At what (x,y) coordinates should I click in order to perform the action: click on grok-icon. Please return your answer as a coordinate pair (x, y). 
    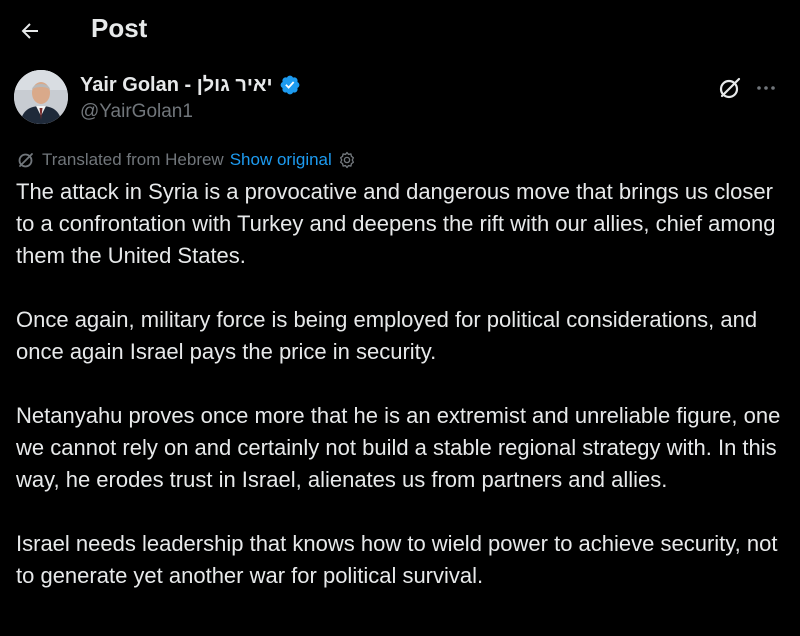
    Looking at the image, I should click on (730, 88).